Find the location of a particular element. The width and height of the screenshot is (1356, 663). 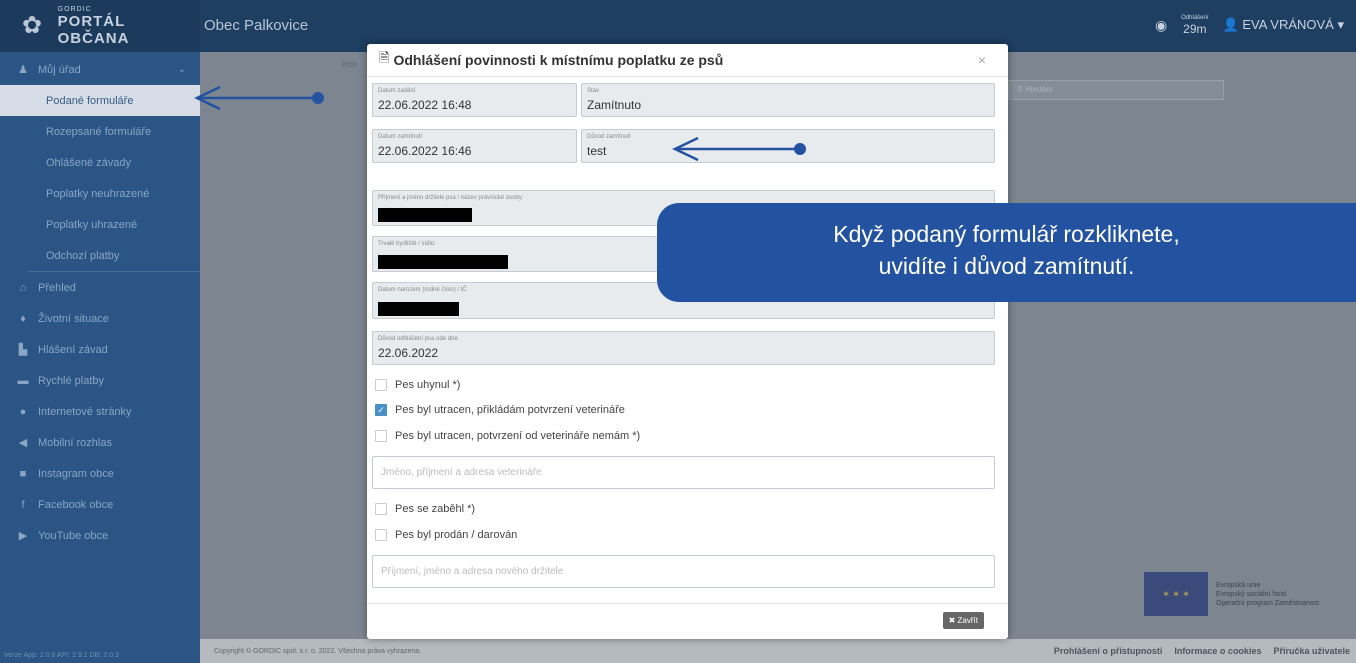

arrow-to-sidebar is located at coordinates (256, 98).